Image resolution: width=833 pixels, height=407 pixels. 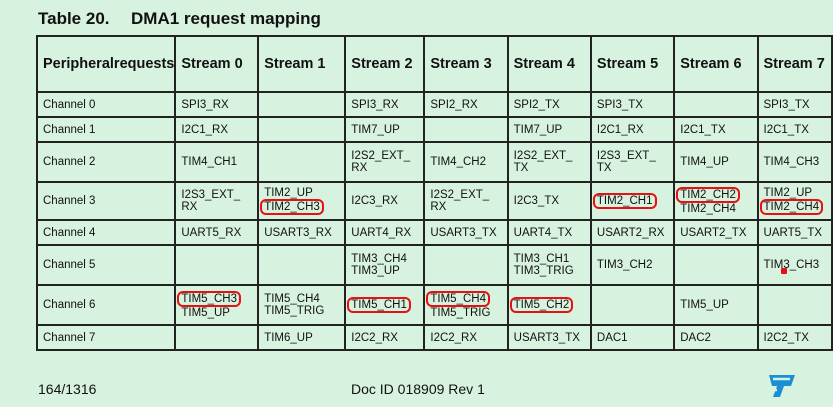 I want to click on request-cell: I2C1_TX, so click(x=794, y=129).